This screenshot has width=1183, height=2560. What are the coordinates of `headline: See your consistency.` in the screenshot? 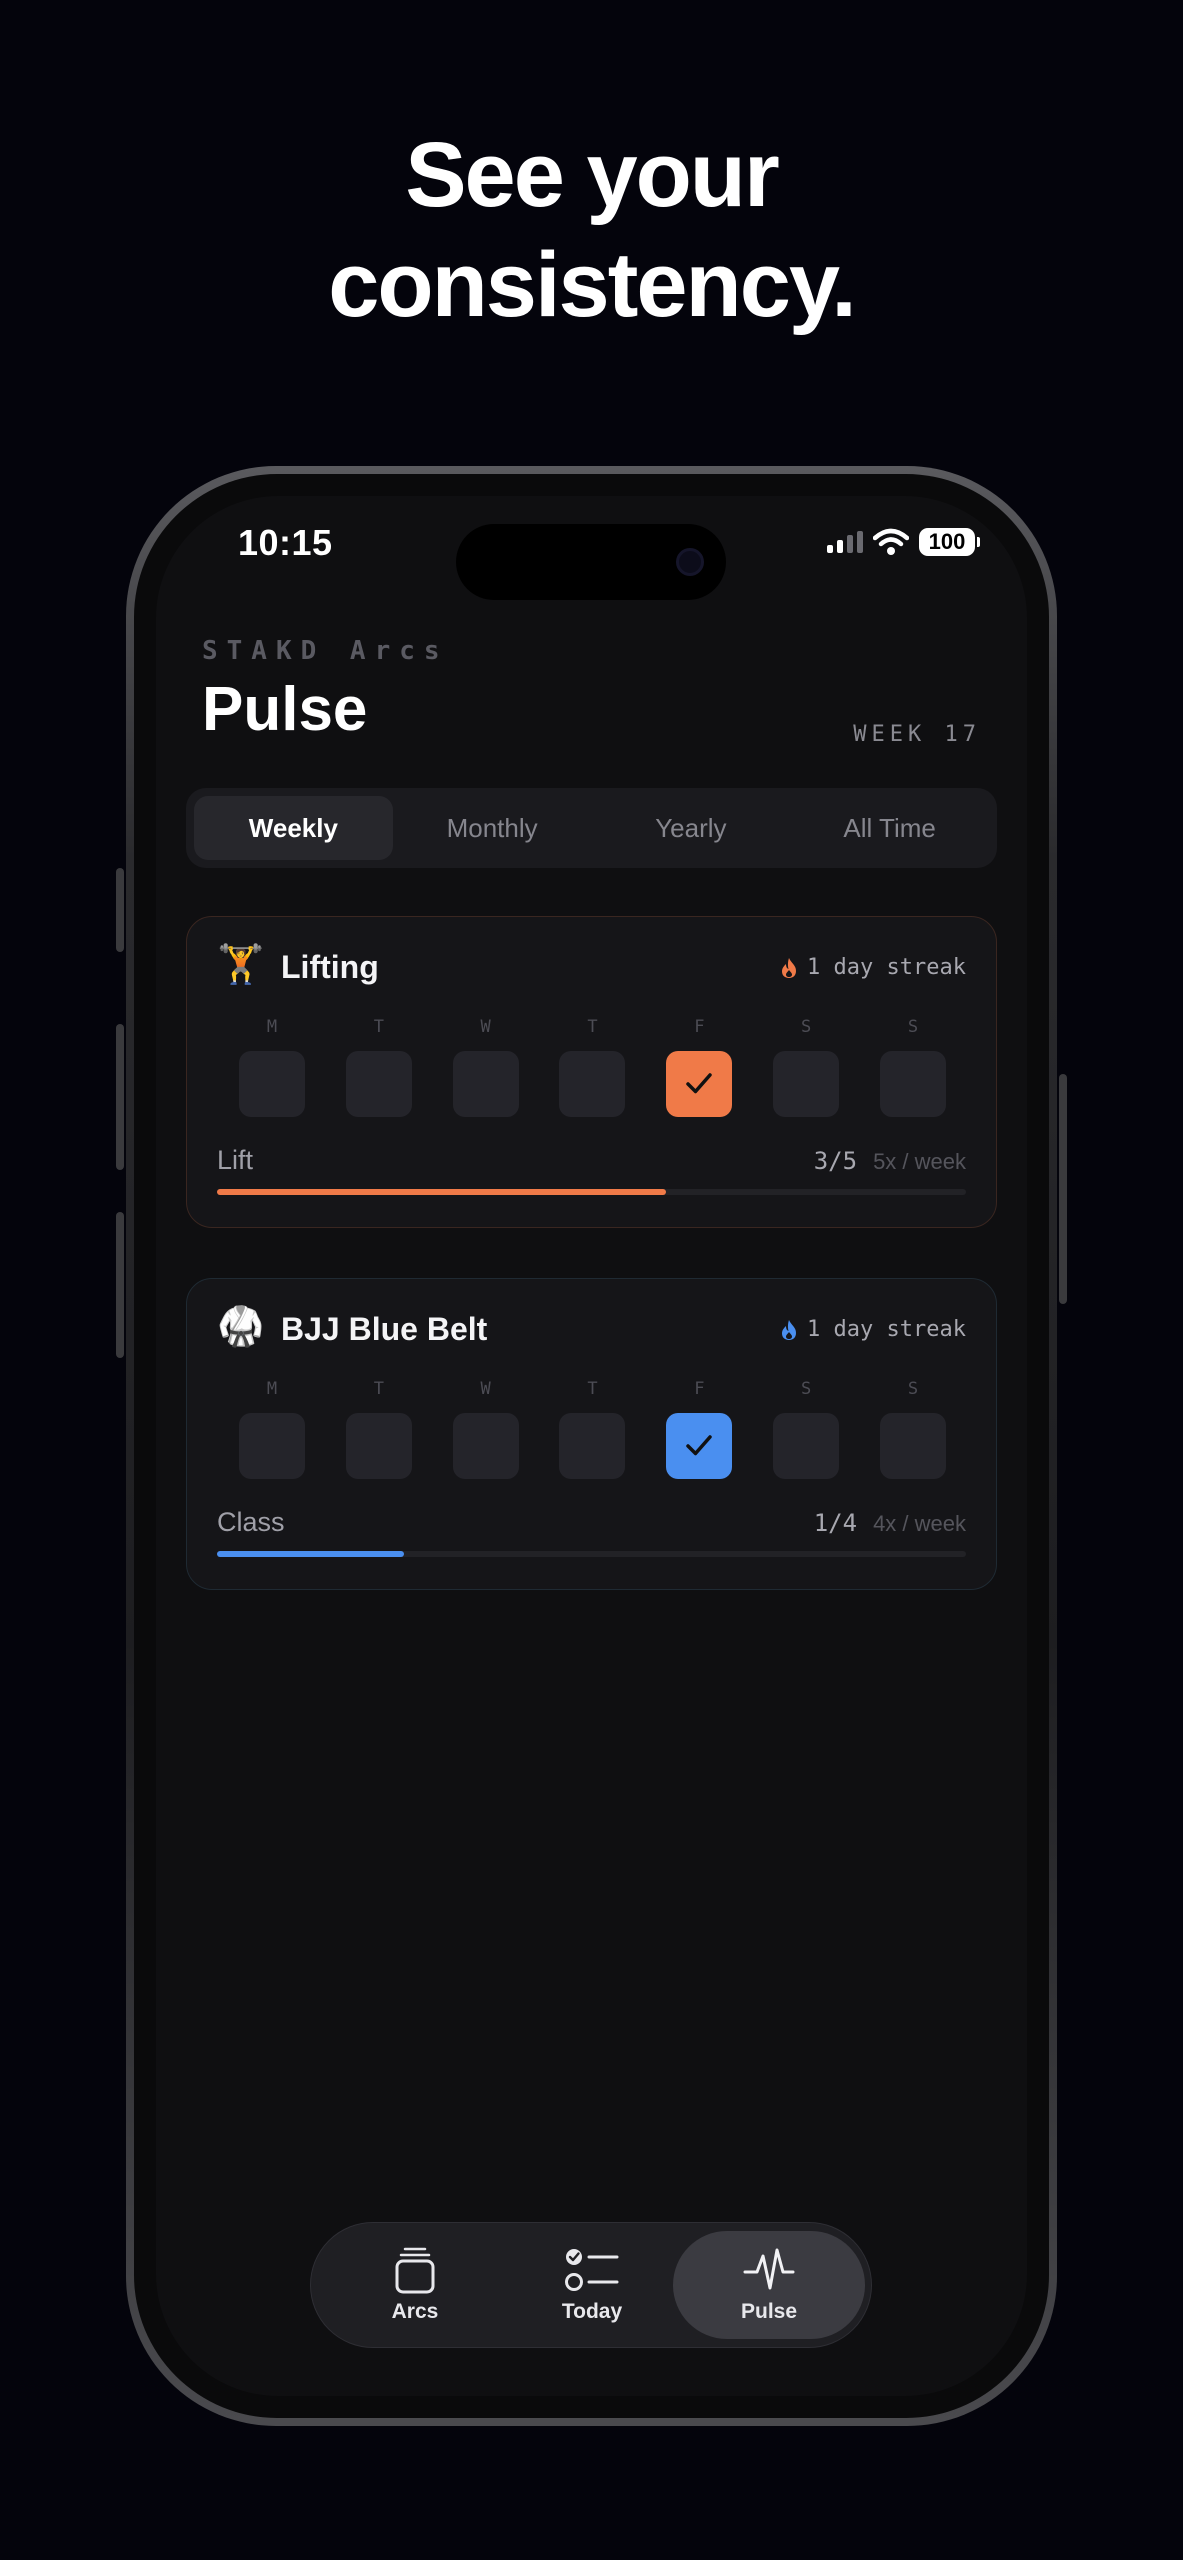 It's located at (591, 230).